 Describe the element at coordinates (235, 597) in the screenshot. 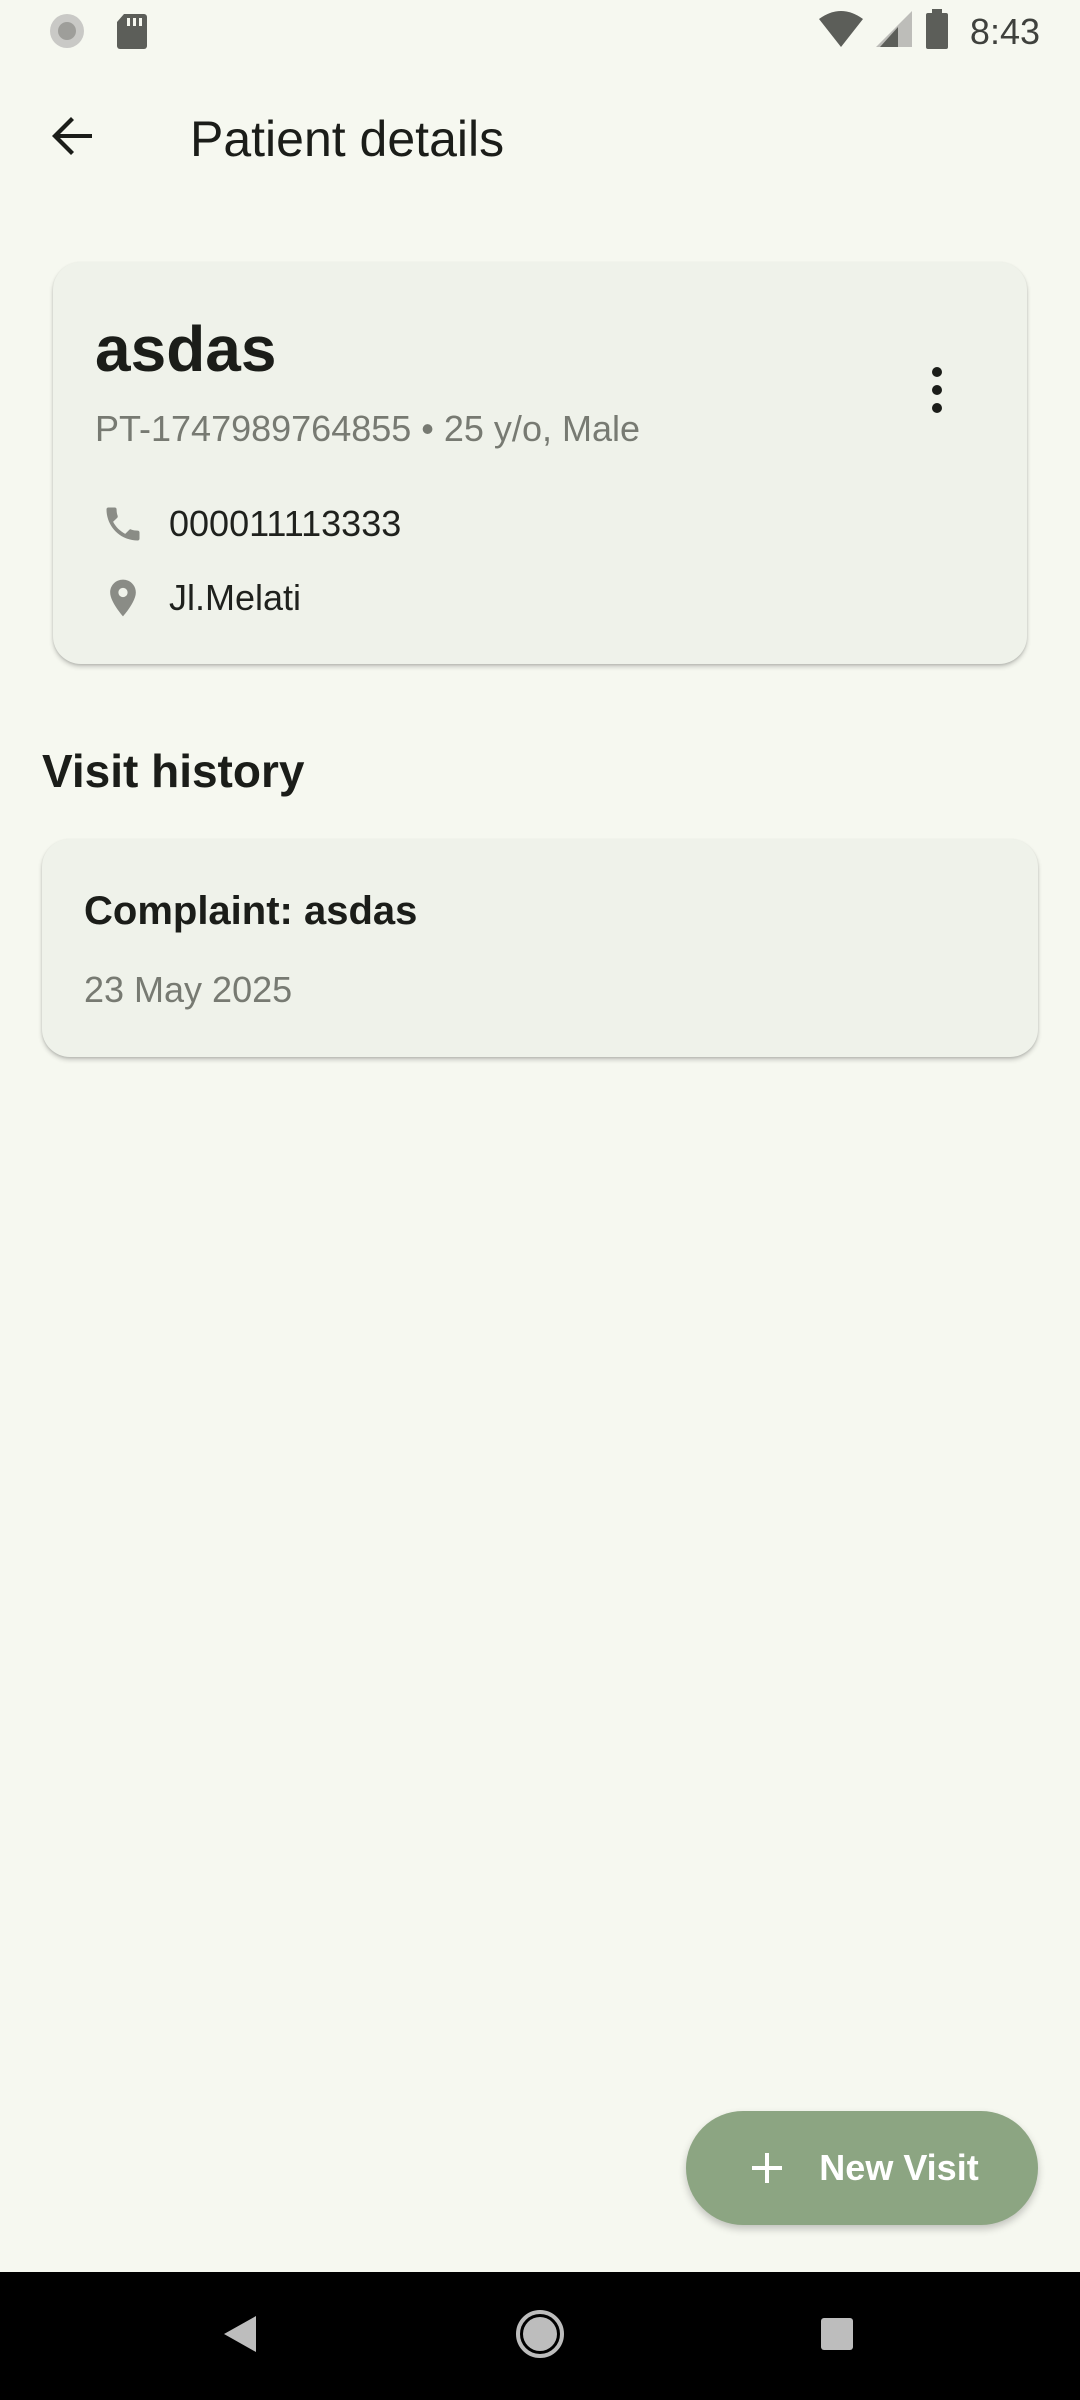

I see `patient-address: Jl.Melati` at that location.